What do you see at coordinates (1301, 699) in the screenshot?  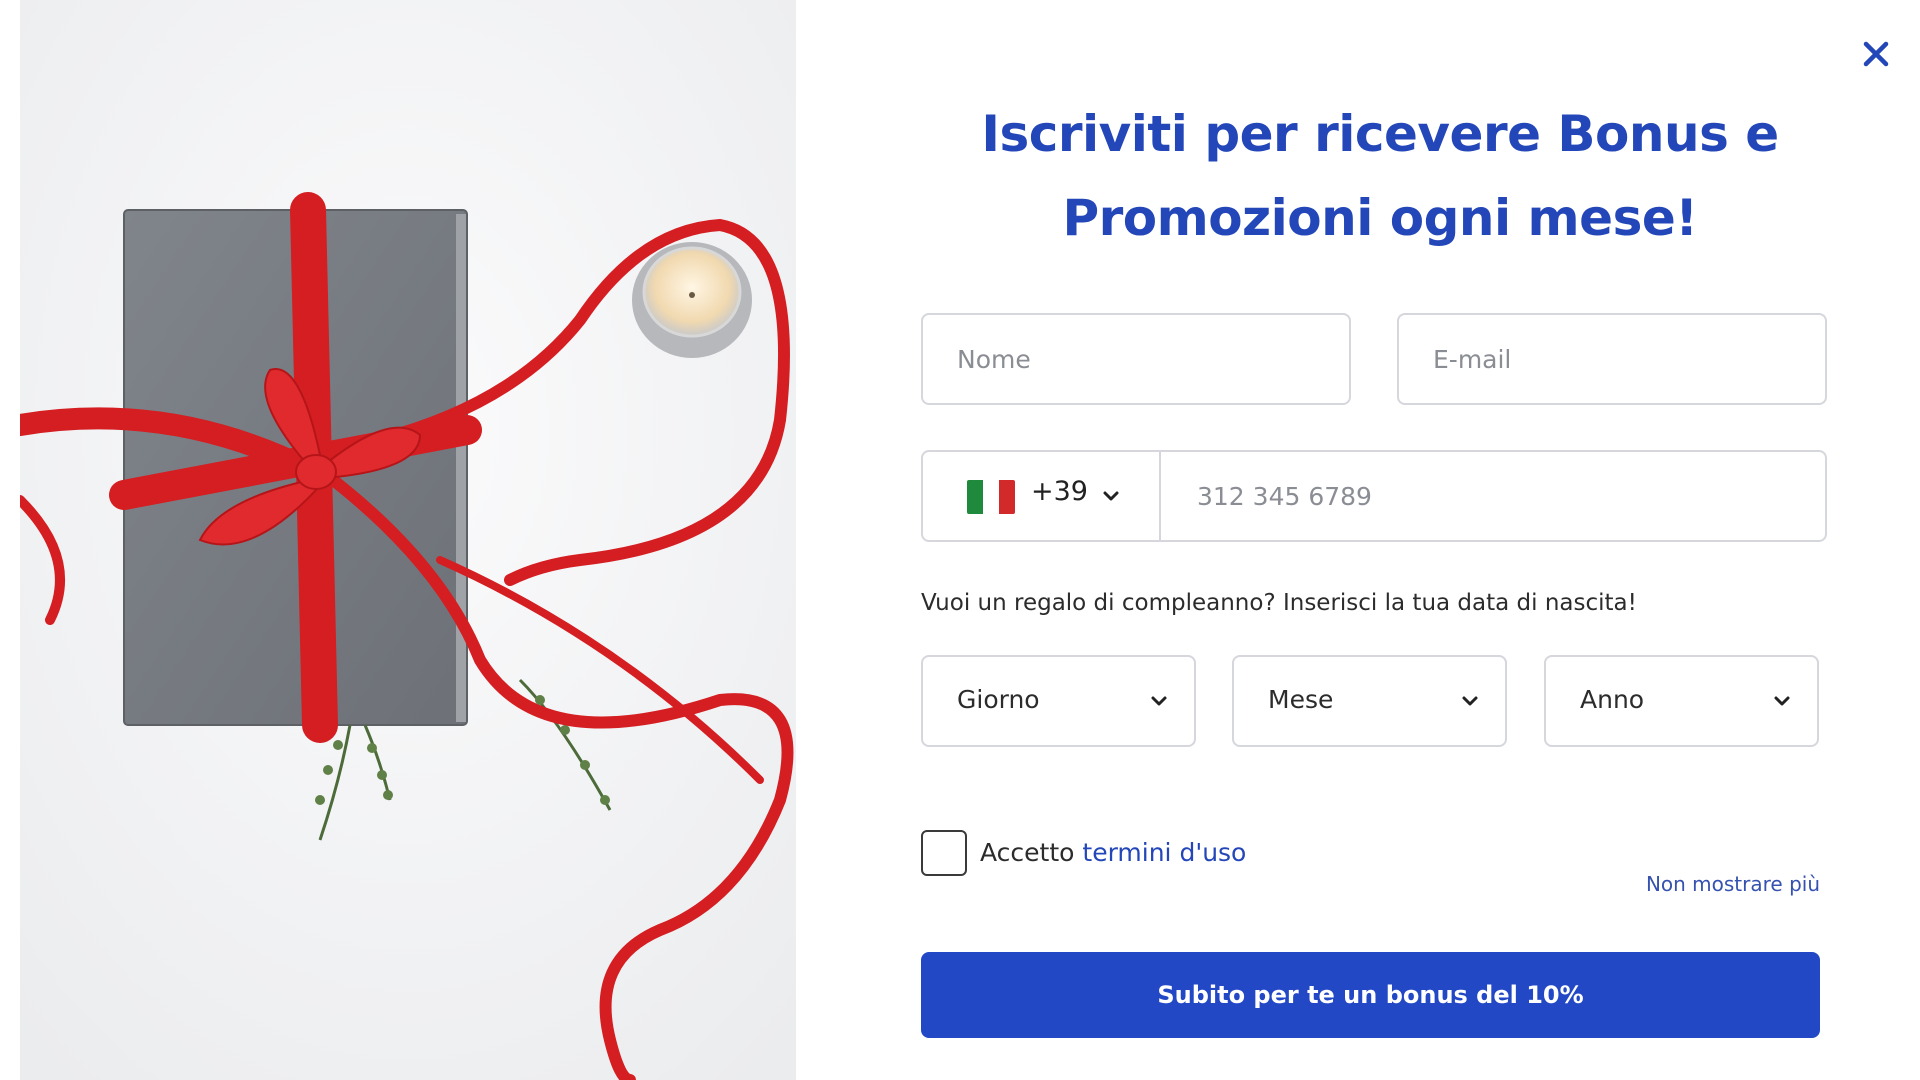 I see `month-select-label: Mese` at bounding box center [1301, 699].